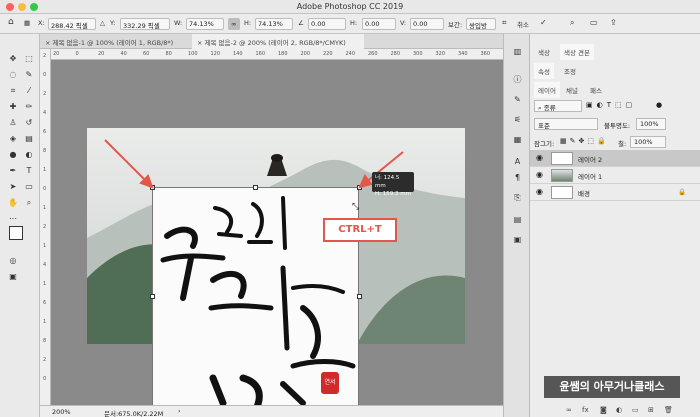 The width and height of the screenshot is (700, 417). Describe the element at coordinates (517, 139) in the screenshot. I see `swatch-panel-icon: ▦` at that location.